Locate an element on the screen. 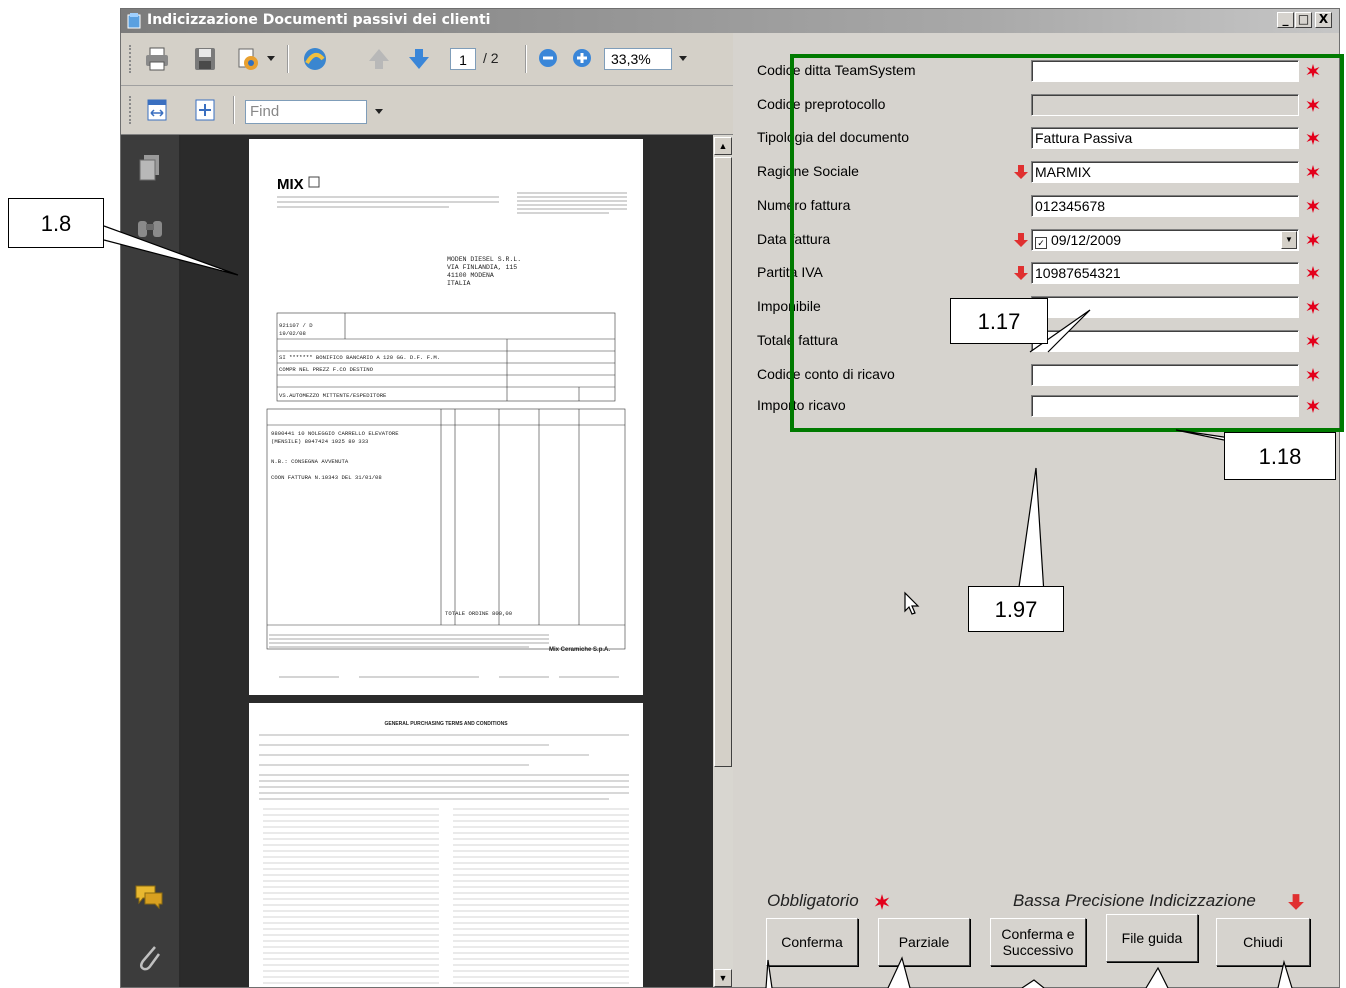 This screenshot has height=988, width=1346. callout-1-8: 1.8 is located at coordinates (56, 223).